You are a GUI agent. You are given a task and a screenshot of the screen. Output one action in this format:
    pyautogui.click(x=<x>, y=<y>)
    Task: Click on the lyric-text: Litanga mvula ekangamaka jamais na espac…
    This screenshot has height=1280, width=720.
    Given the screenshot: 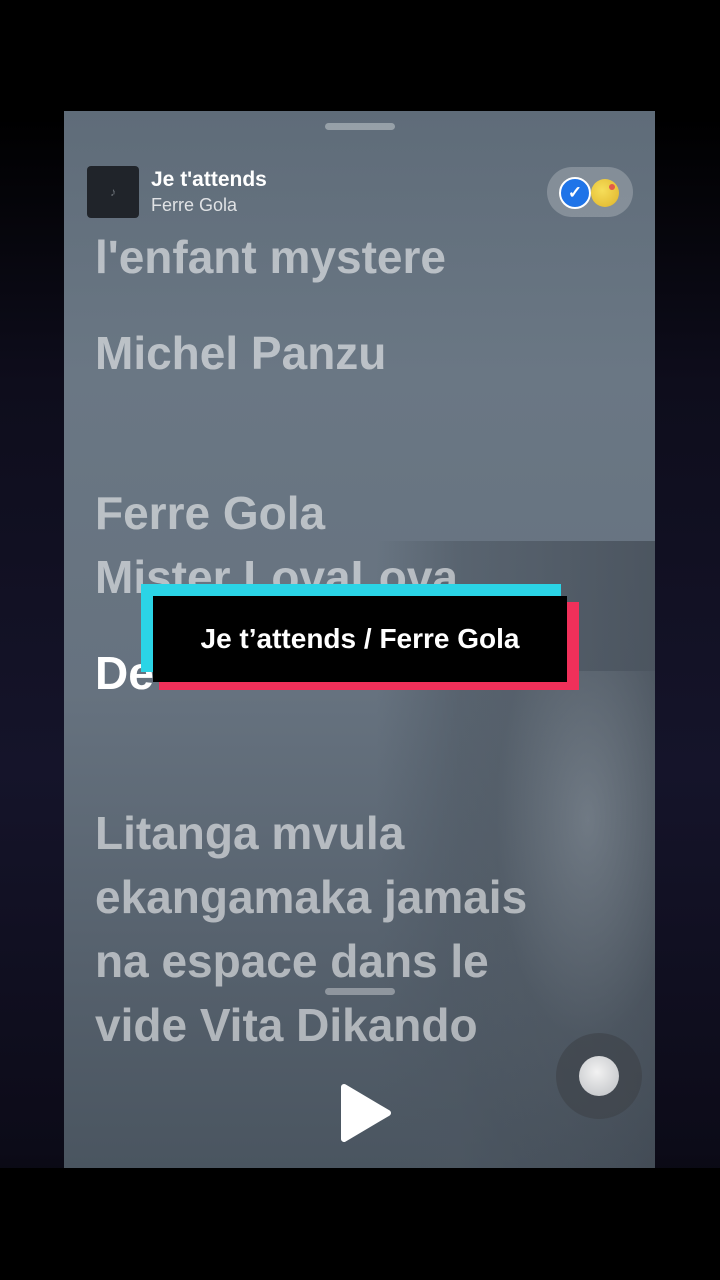 What is the action you would take?
    pyautogui.click(x=311, y=929)
    